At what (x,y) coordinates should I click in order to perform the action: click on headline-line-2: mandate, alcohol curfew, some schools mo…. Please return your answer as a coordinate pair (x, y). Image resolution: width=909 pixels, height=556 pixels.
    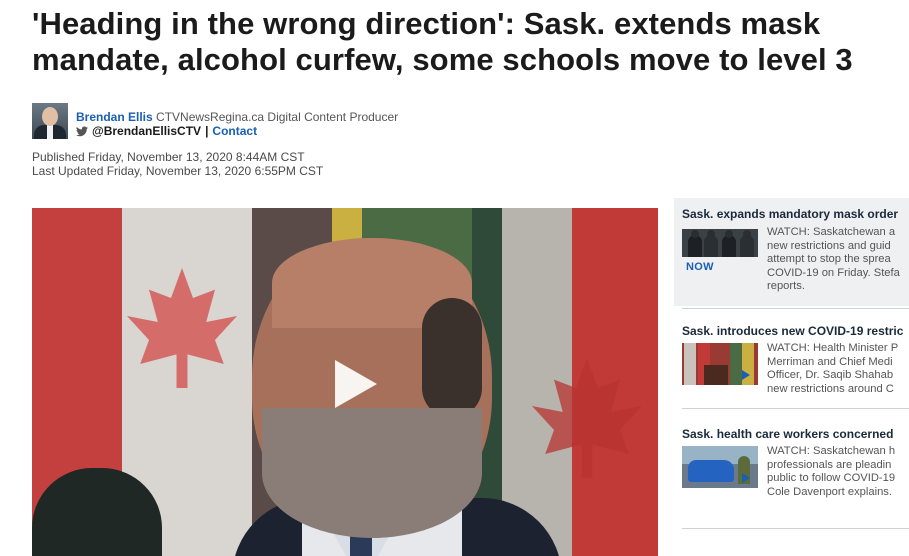
    Looking at the image, I should click on (442, 59).